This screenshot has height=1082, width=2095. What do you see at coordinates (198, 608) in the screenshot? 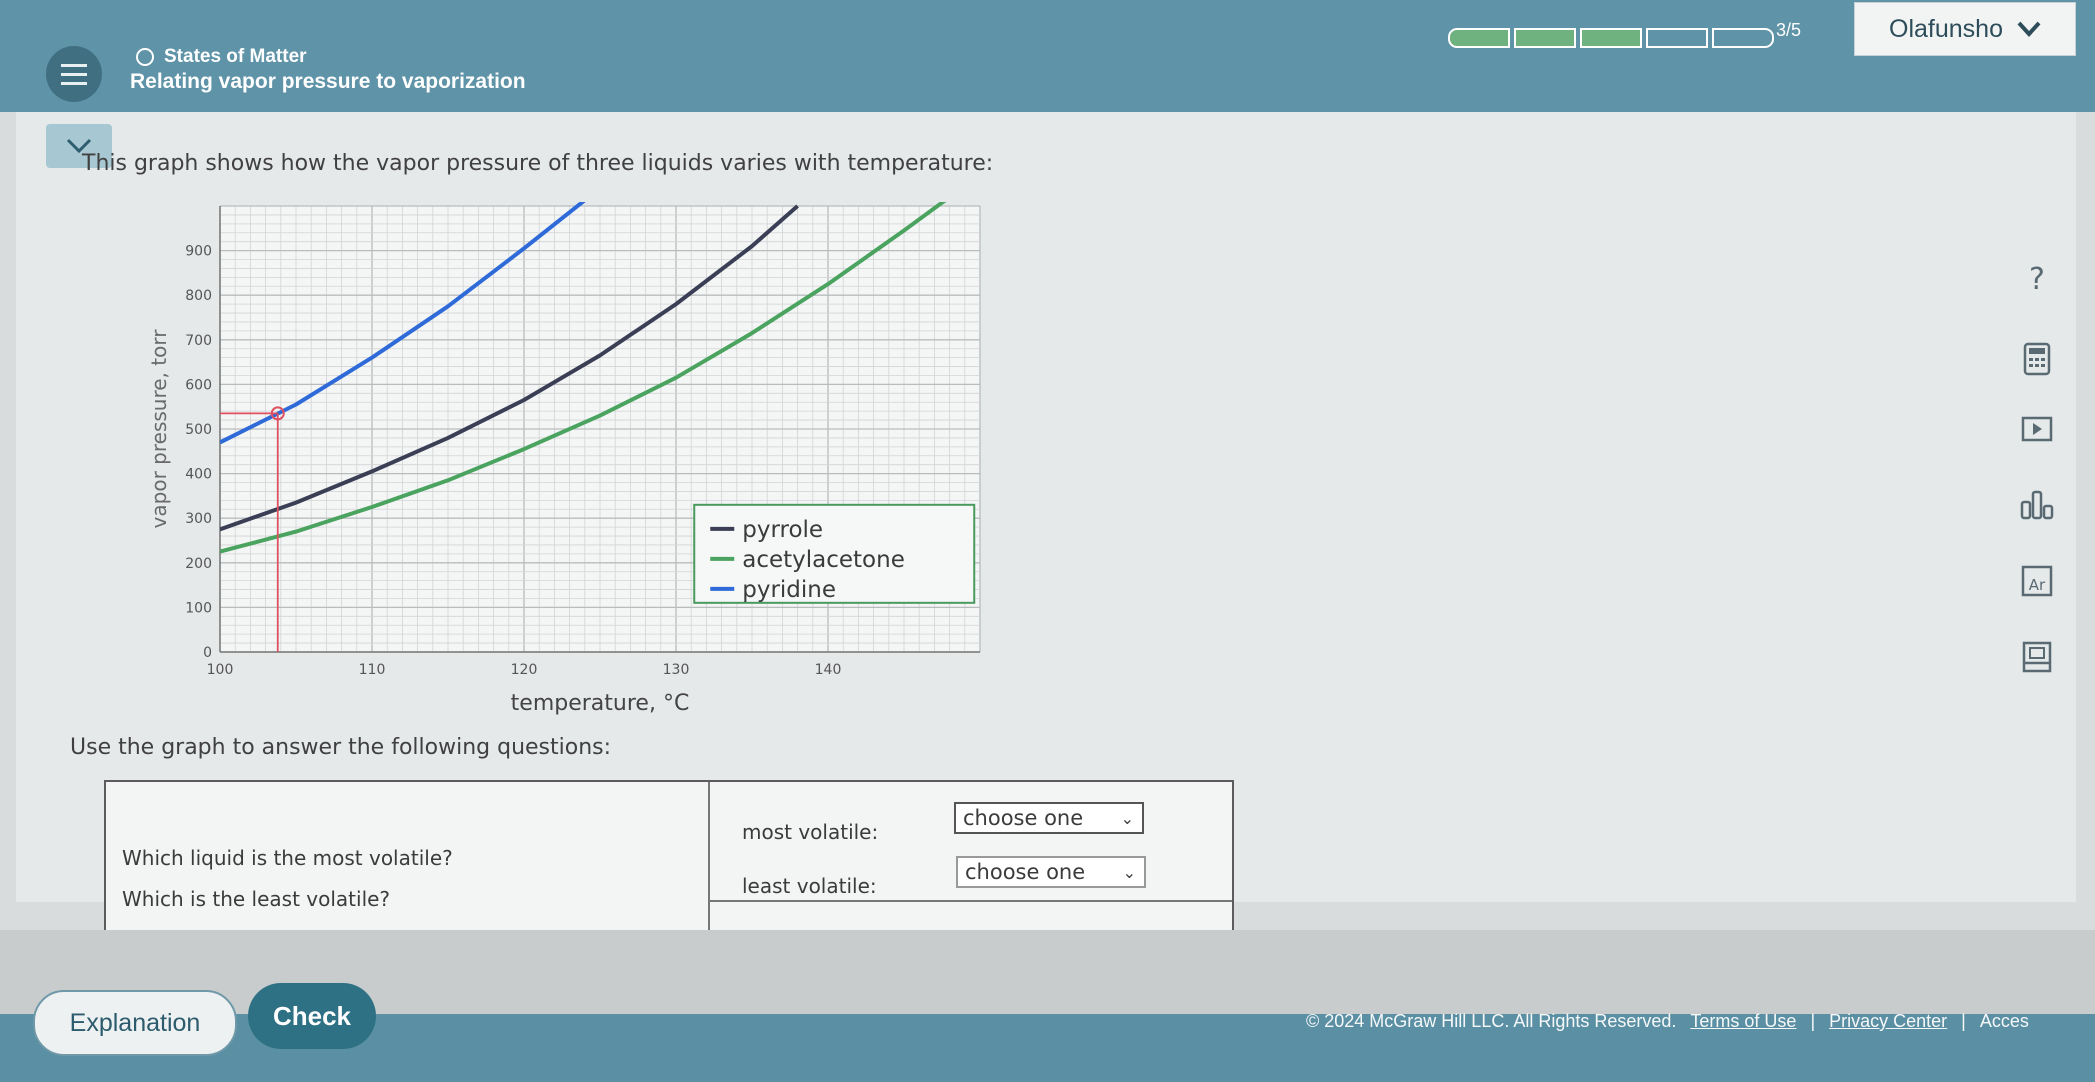
I see `y-tick-label: 100` at bounding box center [198, 608].